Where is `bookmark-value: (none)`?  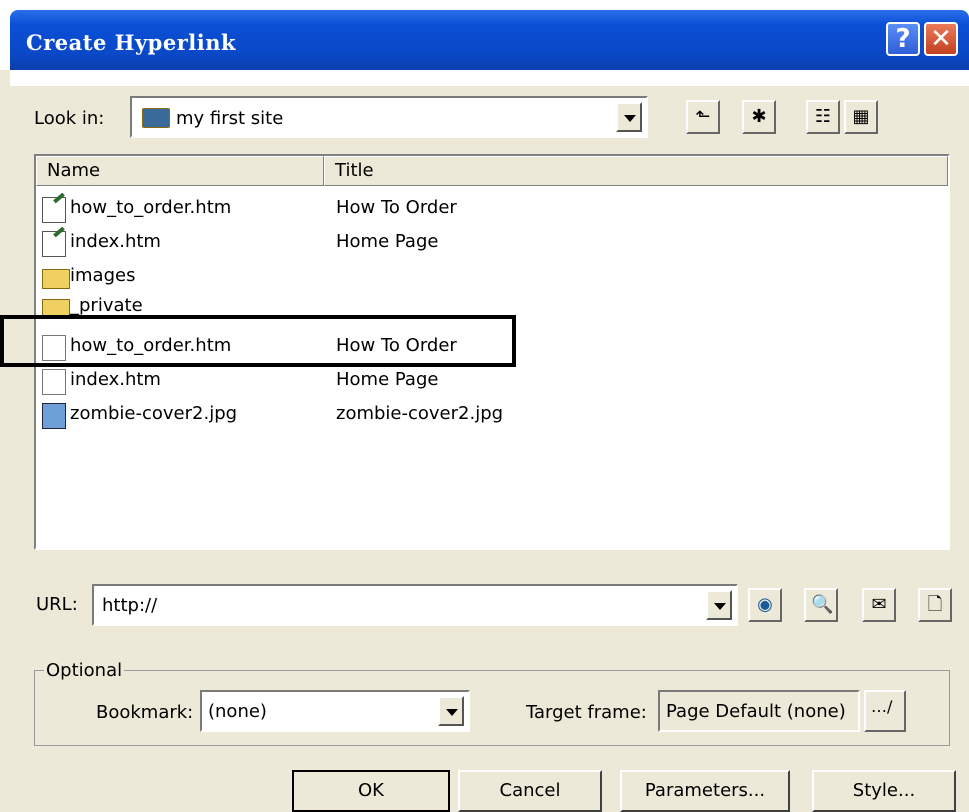 bookmark-value: (none) is located at coordinates (237, 711).